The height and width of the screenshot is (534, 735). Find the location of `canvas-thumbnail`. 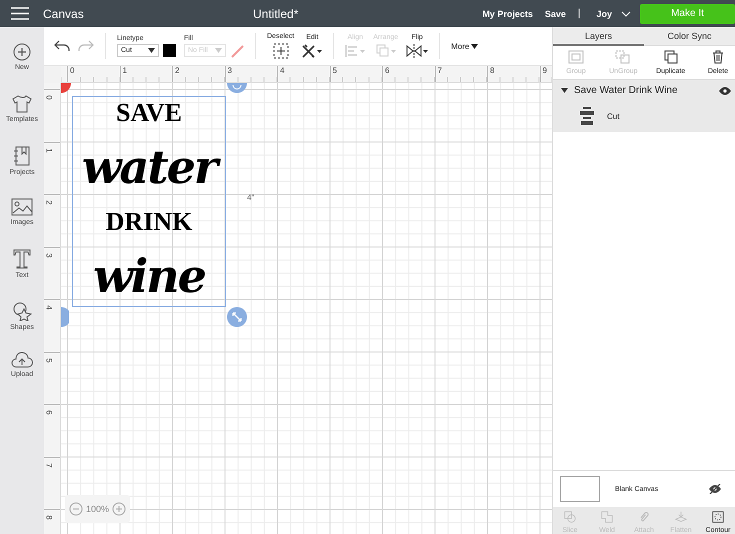

canvas-thumbnail is located at coordinates (580, 489).